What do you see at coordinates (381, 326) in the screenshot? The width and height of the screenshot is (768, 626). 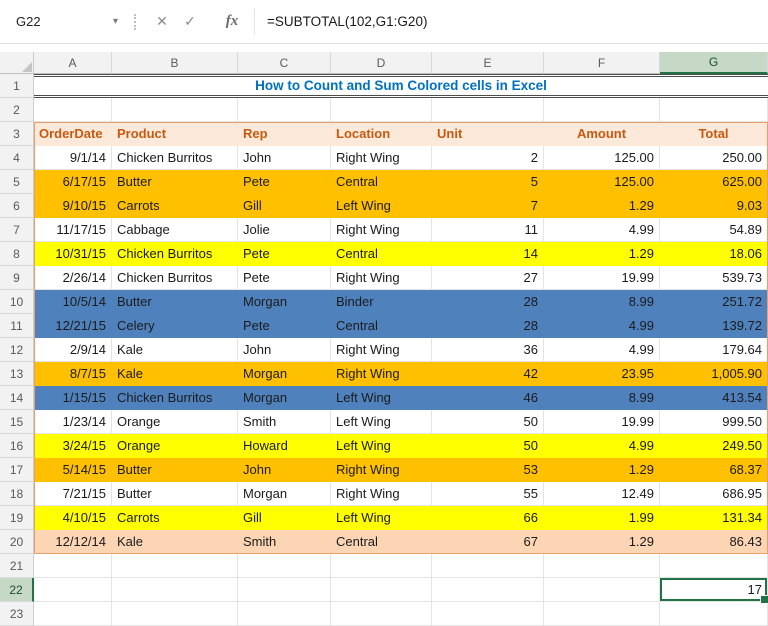 I see `cell-D11: Central` at bounding box center [381, 326].